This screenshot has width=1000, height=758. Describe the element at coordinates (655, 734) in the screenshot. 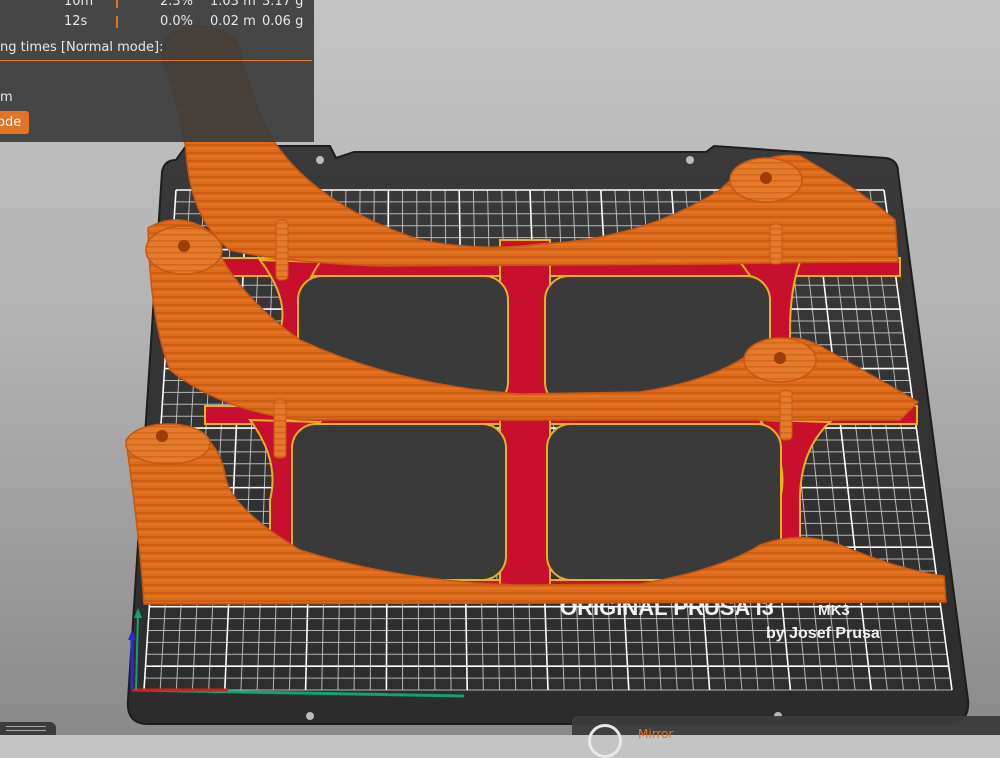

I see `mirror-label: Mirror` at that location.